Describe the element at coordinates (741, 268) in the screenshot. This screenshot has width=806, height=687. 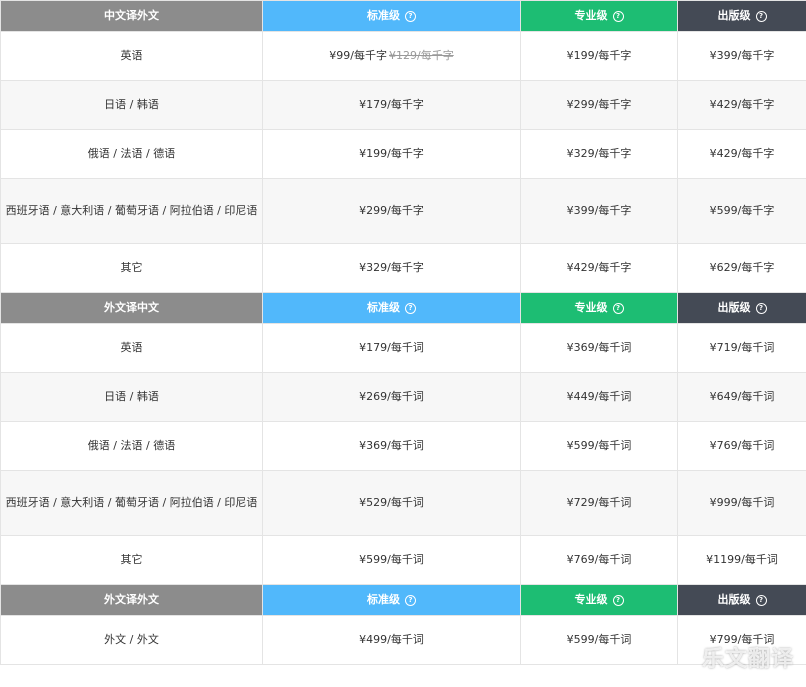
I see `publishing-price-cell: ¥629/每千字` at that location.